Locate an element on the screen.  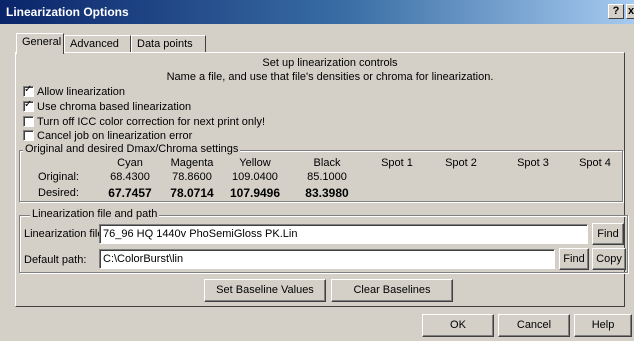
option-cancel-job: Cancel job on linearization error is located at coordinates (107, 137).